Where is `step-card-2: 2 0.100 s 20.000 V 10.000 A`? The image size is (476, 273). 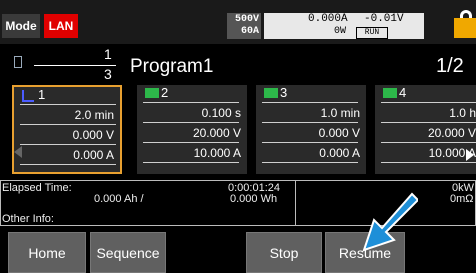 step-card-2: 2 0.100 s 20.000 V 10.000 A is located at coordinates (192, 129).